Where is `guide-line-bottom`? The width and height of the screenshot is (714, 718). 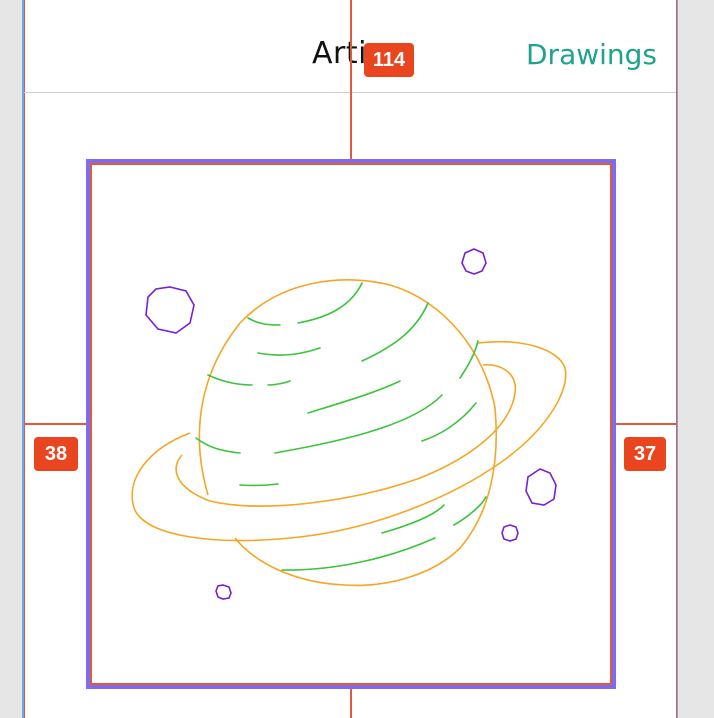
guide-line-bottom is located at coordinates (351, 703).